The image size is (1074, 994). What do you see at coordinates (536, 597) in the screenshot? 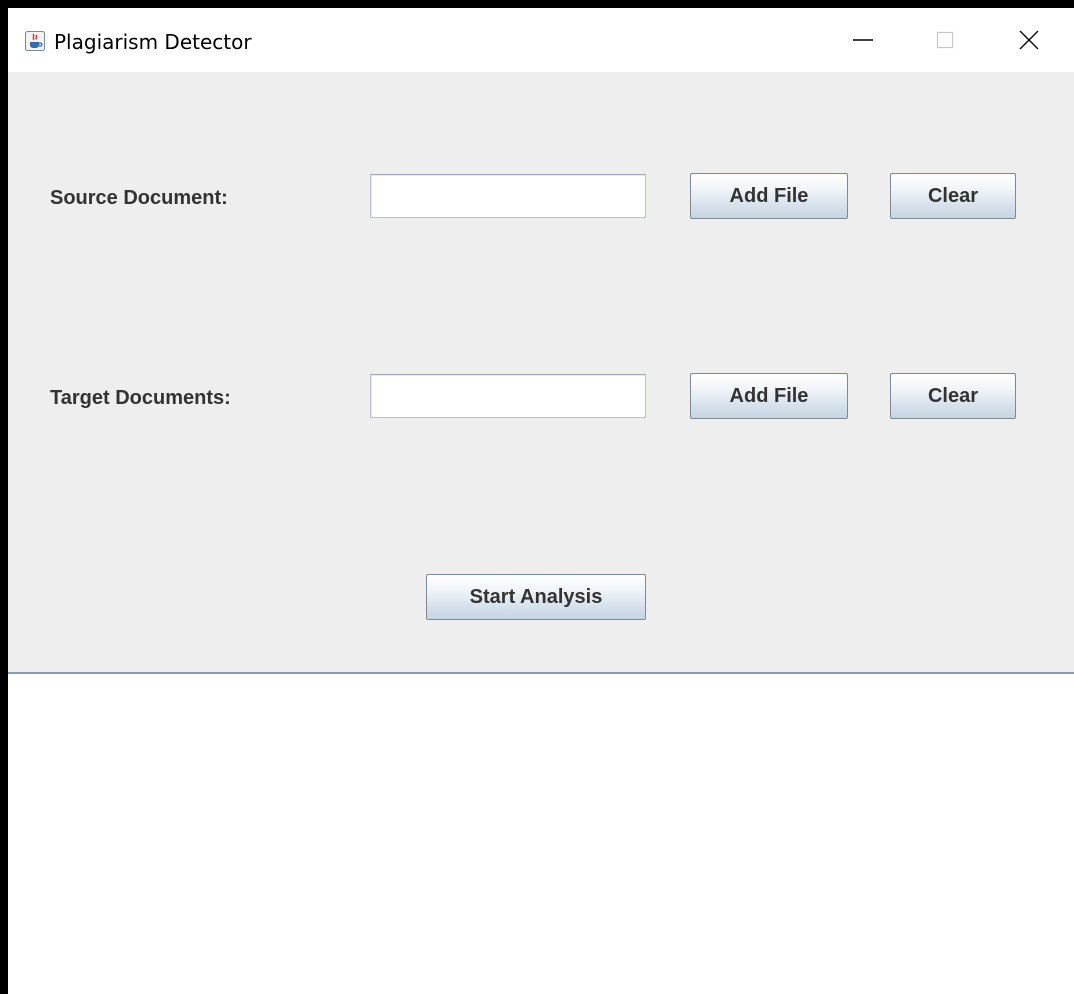
I see `start-analysis-button: Start Analysis` at bounding box center [536, 597].